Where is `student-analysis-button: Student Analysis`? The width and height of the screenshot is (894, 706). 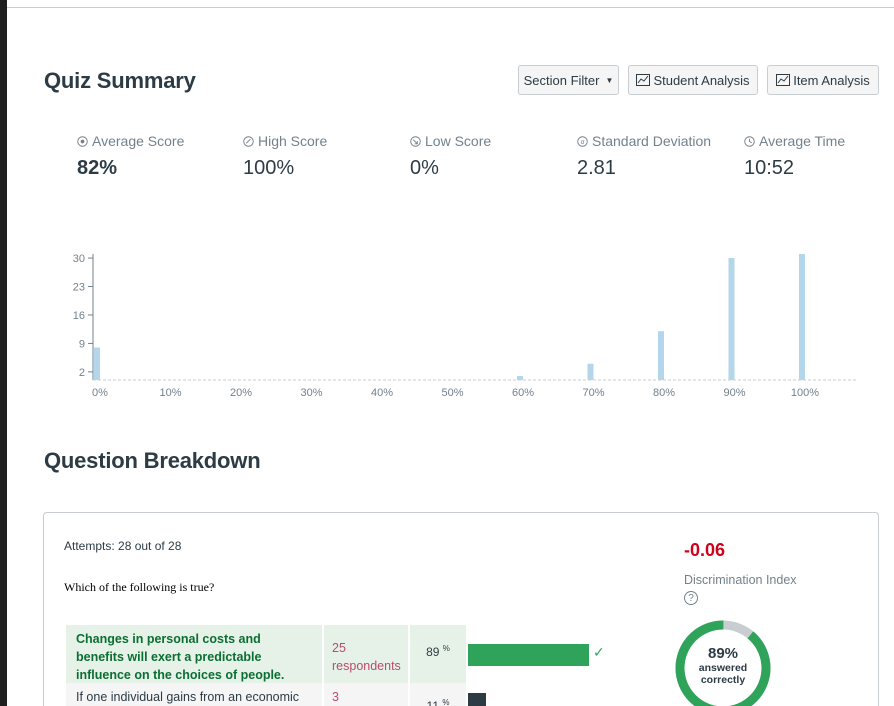
student-analysis-button: Student Analysis is located at coordinates (693, 80).